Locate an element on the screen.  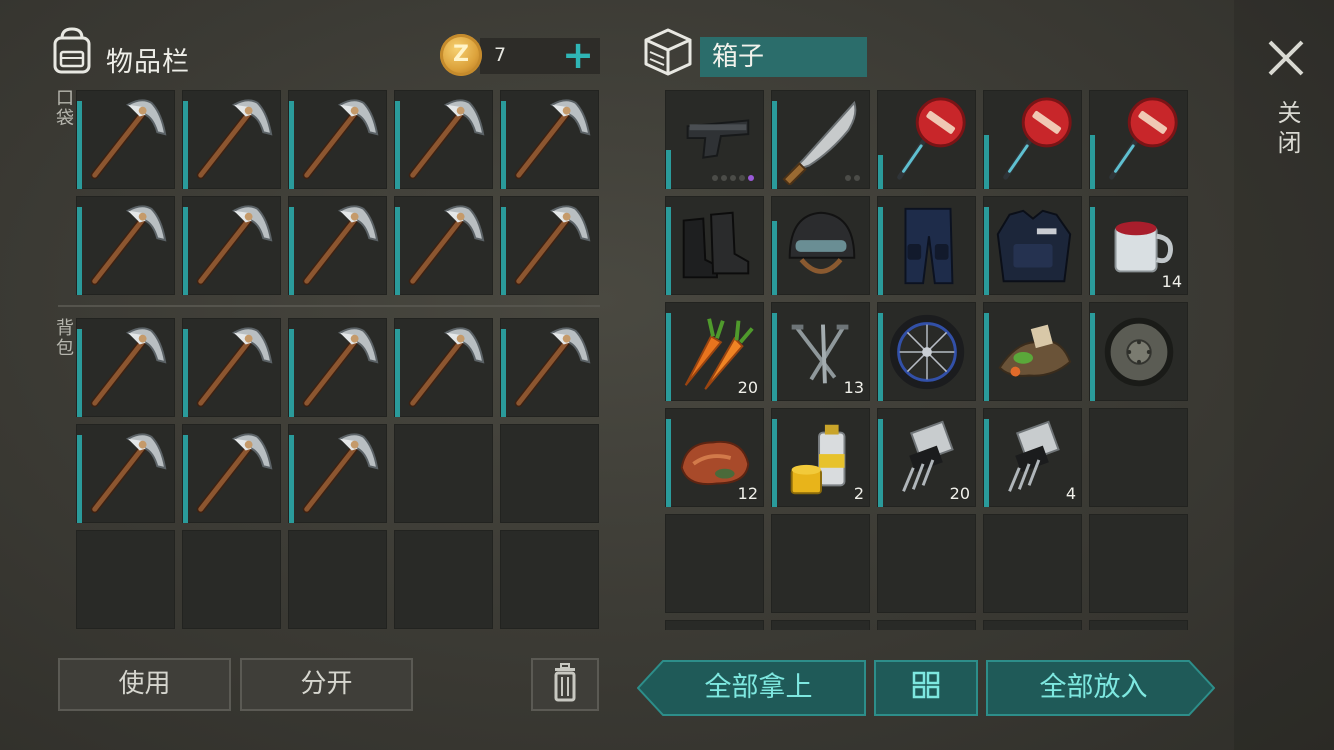
item-count: 12 is located at coordinates (747, 493).